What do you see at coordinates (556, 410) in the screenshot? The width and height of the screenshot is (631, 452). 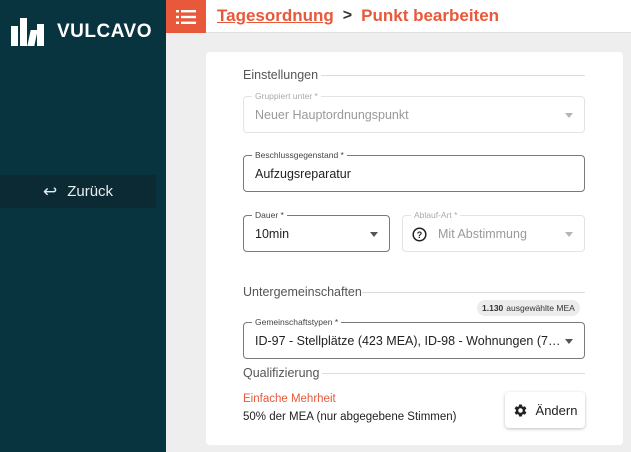 I see `change-button-label: Ändern` at bounding box center [556, 410].